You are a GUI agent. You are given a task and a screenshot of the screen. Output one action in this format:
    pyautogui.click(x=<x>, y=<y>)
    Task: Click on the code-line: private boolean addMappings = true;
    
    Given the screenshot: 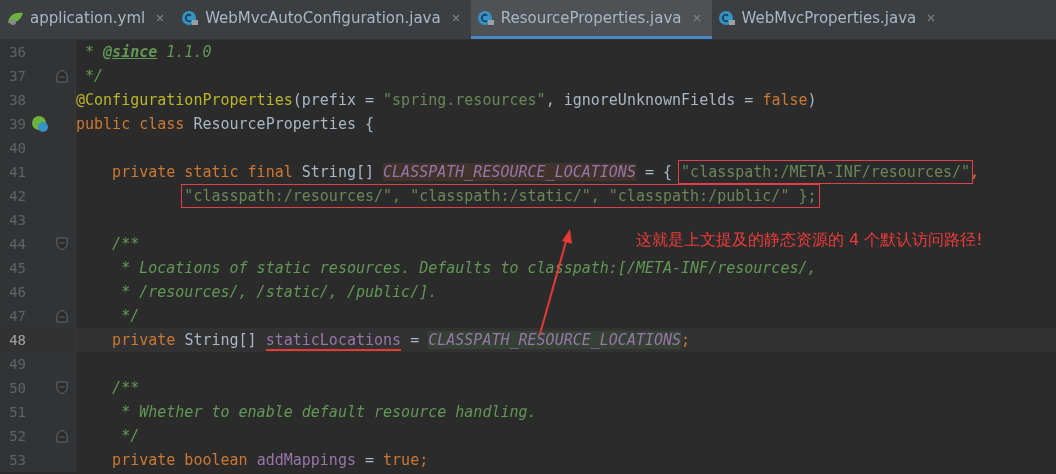 What is the action you would take?
    pyautogui.click(x=270, y=460)
    